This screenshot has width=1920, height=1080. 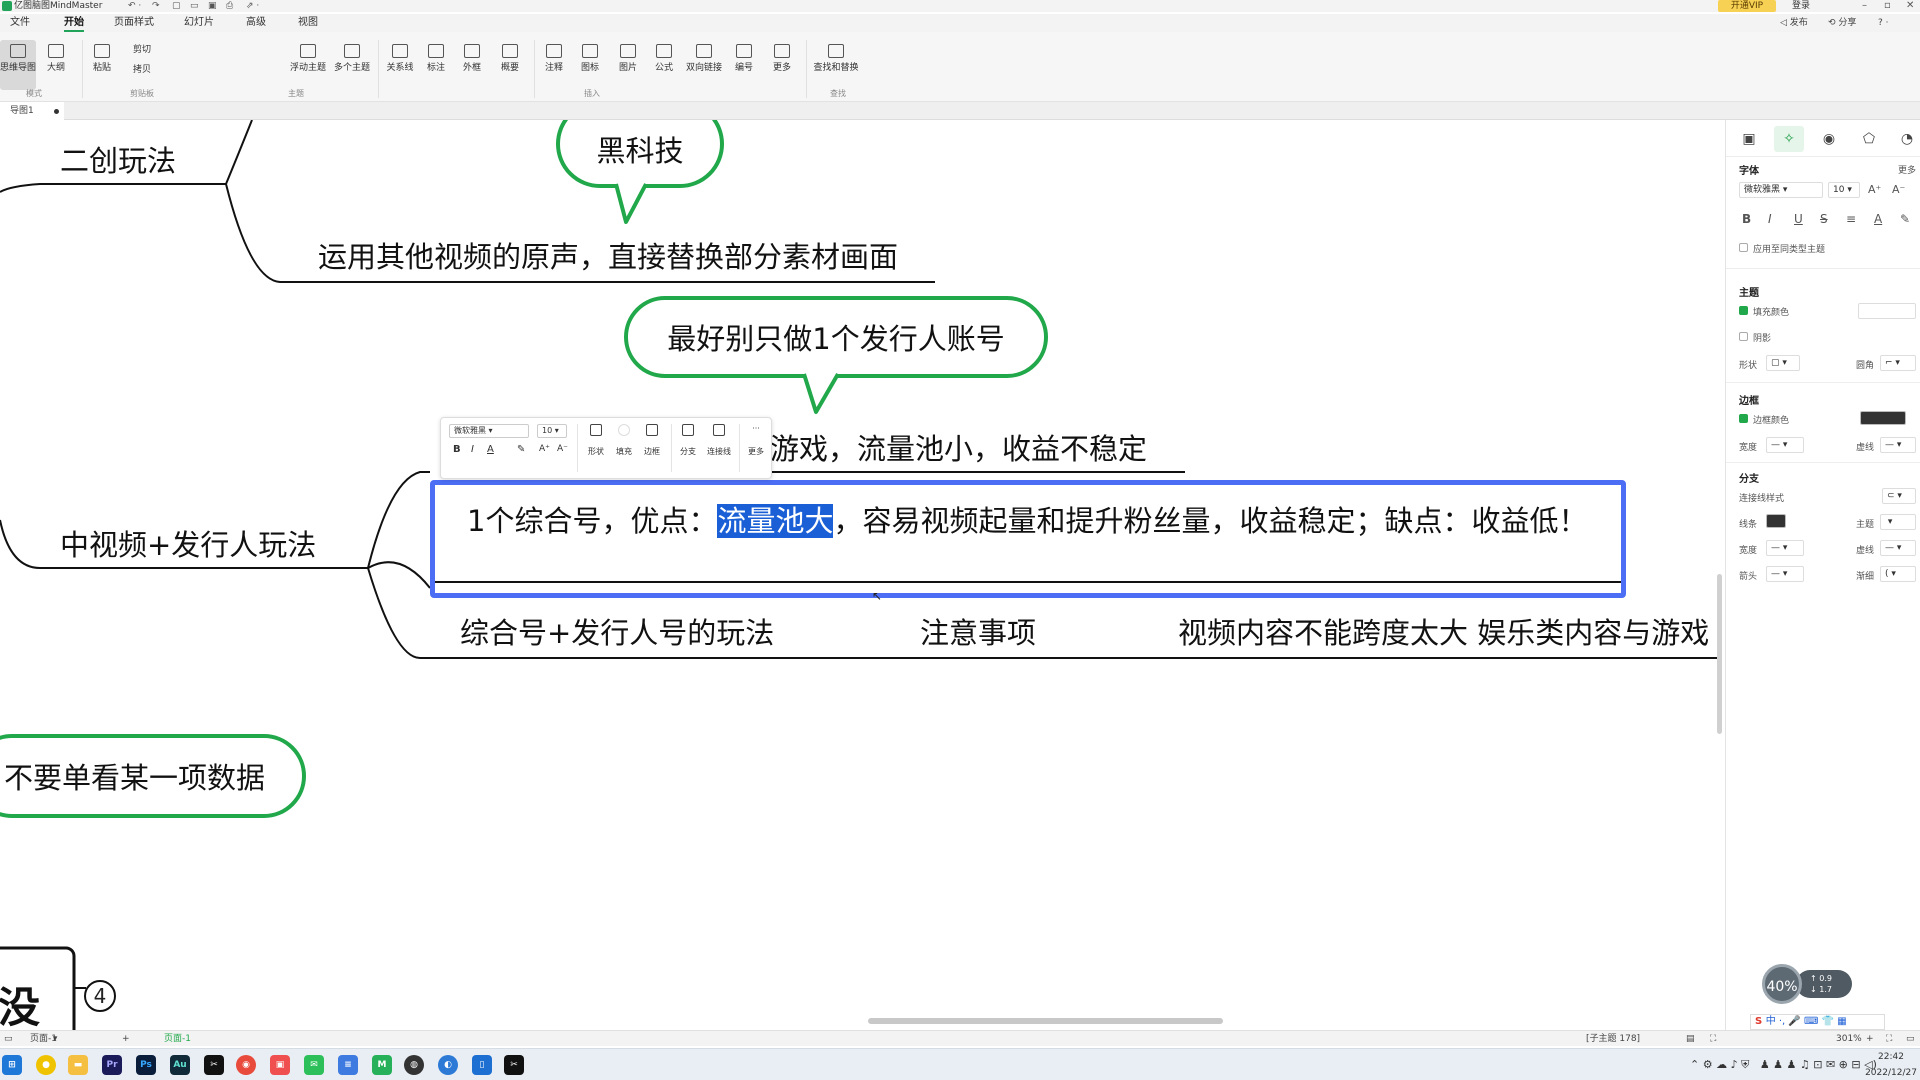 What do you see at coordinates (74, 23) in the screenshot?
I see `tab-start: 开始` at bounding box center [74, 23].